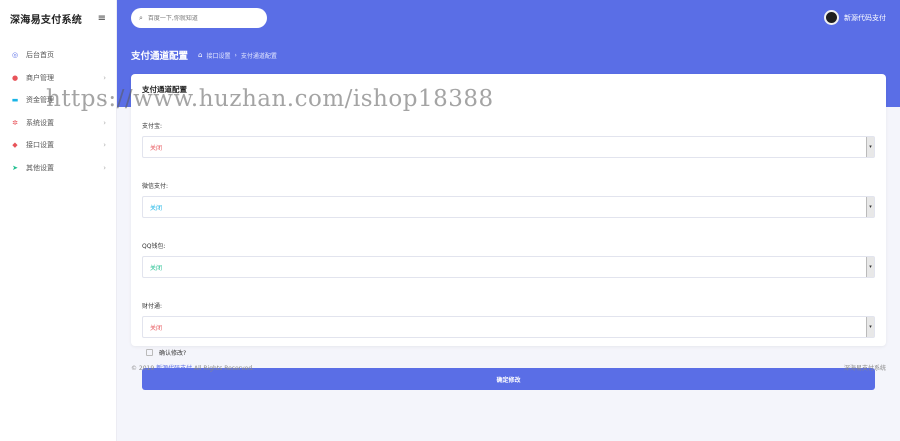 Image resolution: width=900 pixels, height=441 pixels. What do you see at coordinates (149, 352) in the screenshot?
I see `confirm-checkbox` at bounding box center [149, 352].